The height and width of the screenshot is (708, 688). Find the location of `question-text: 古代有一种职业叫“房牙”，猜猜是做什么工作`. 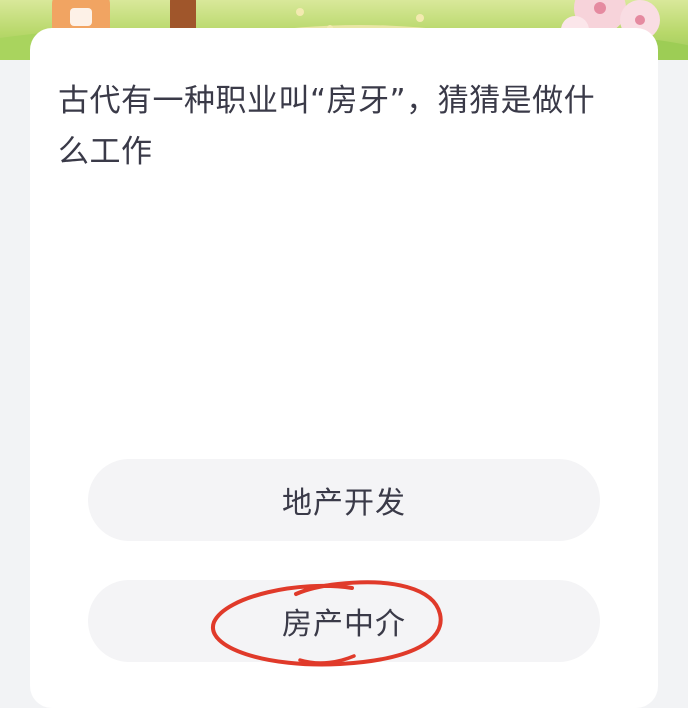

question-text: 古代有一种职业叫“房牙”，猜猜是做什么工作 is located at coordinates (327, 126).